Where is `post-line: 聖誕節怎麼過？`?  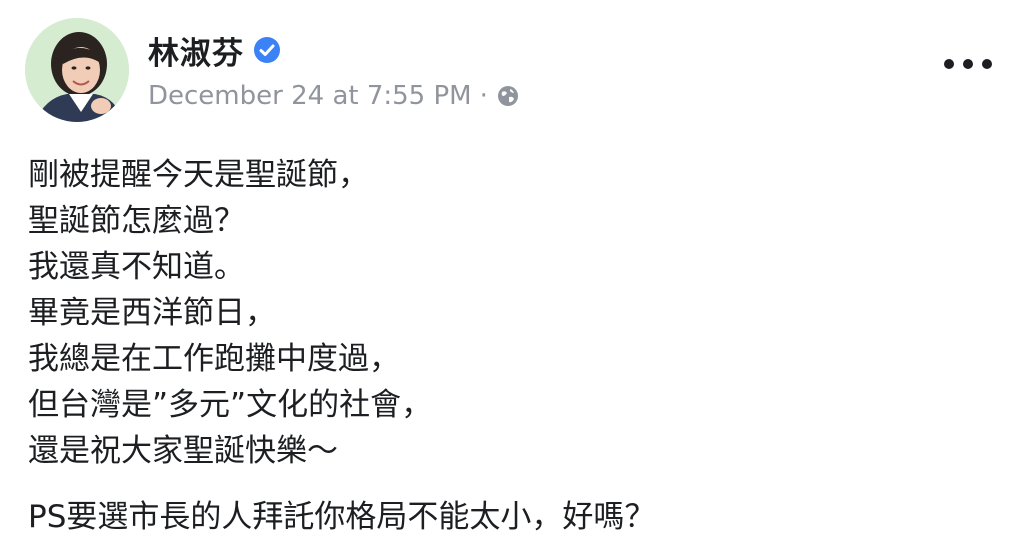 post-line: 聖誕節怎麼過？ is located at coordinates (136, 221).